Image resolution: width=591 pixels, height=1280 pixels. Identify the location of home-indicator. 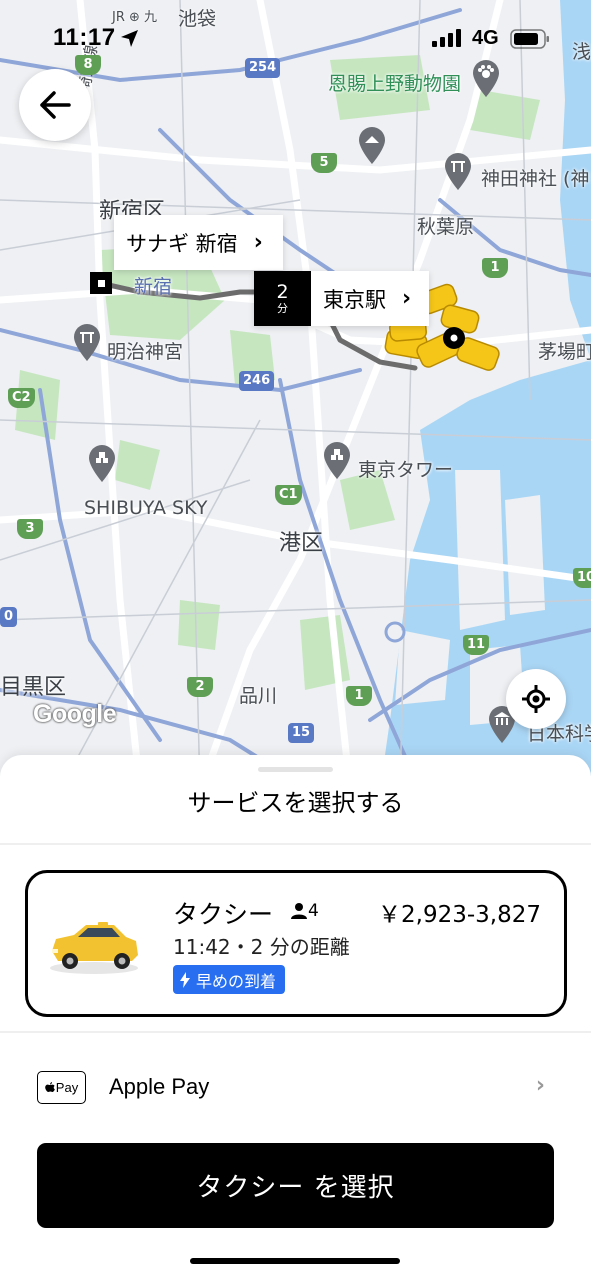
(295, 1261).